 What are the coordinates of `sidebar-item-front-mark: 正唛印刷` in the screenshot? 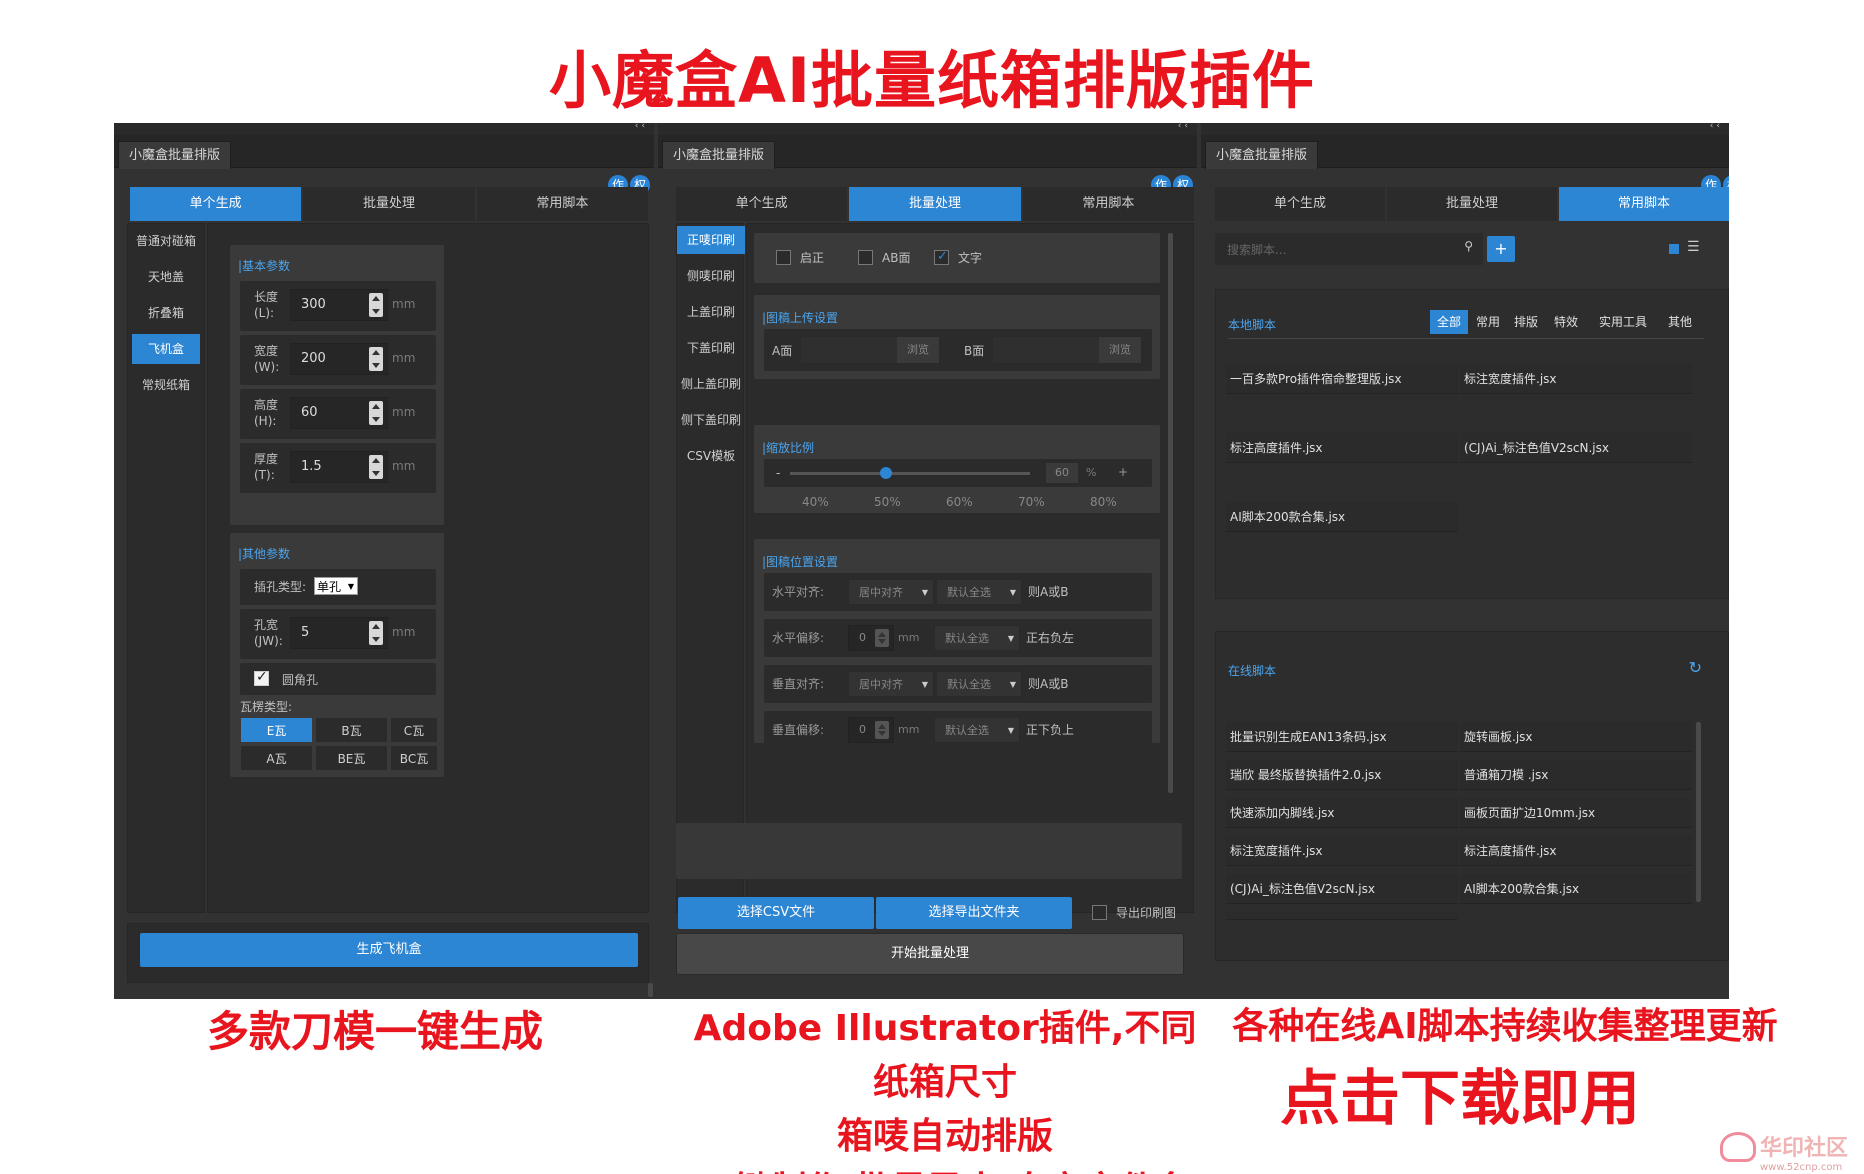 It's located at (711, 240).